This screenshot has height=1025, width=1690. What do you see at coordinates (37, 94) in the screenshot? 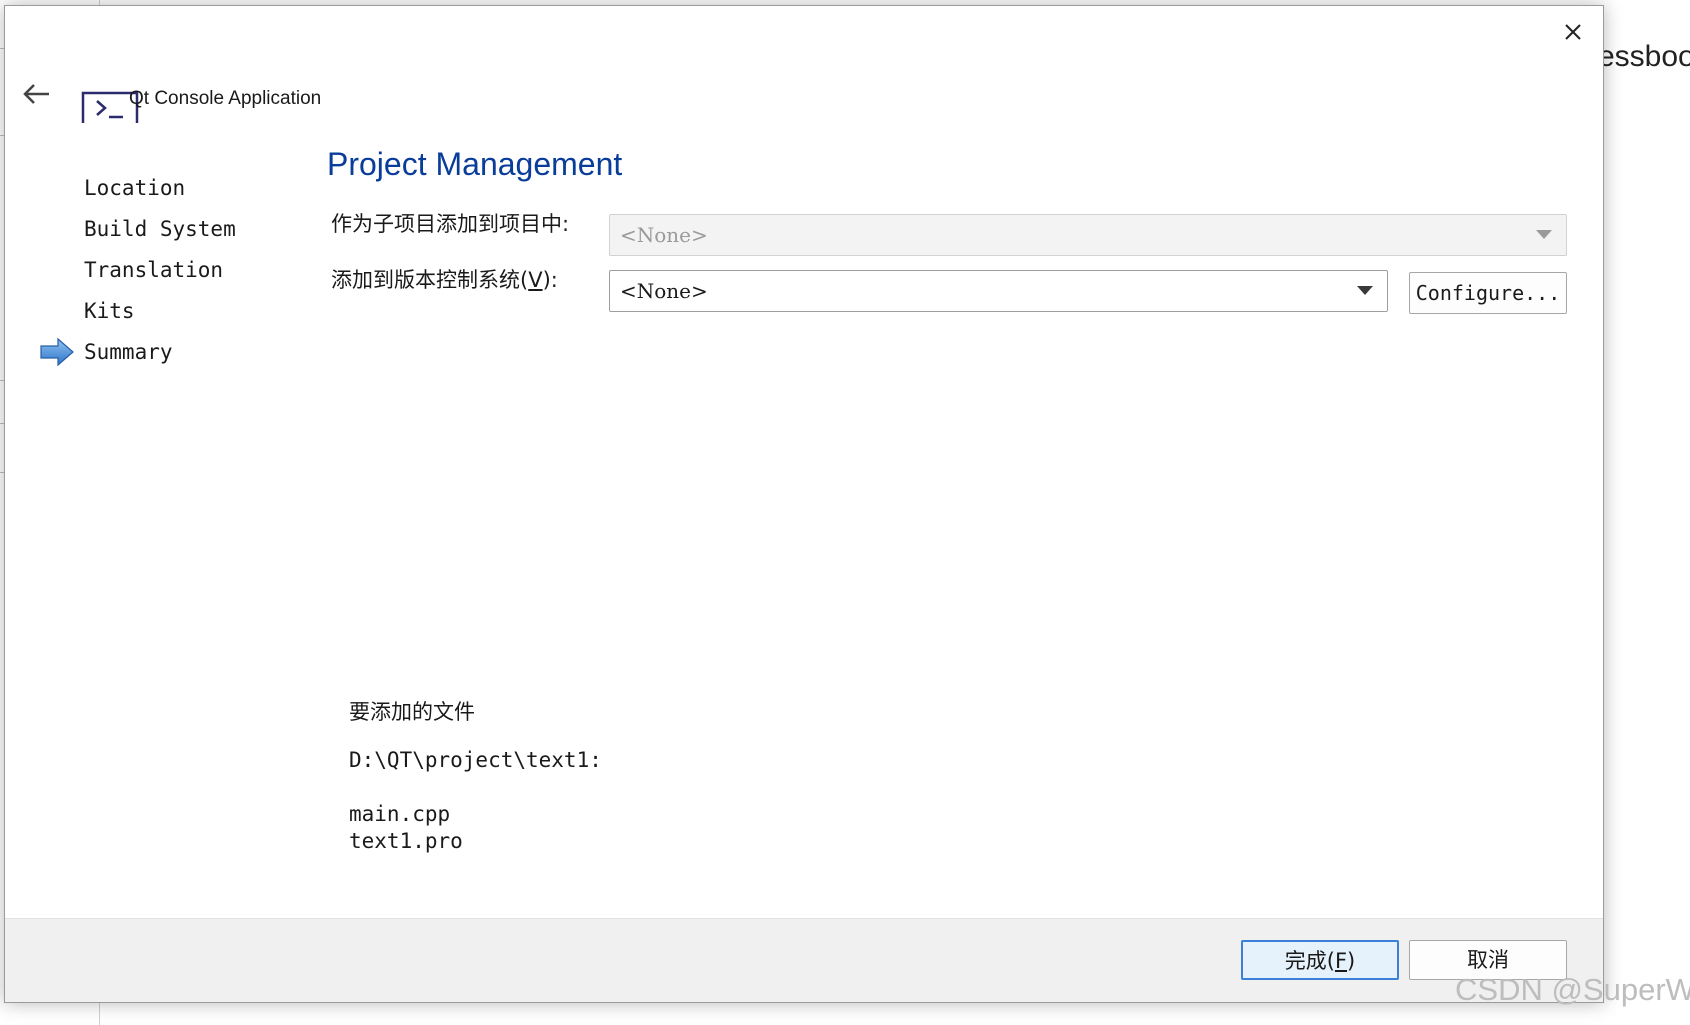
I see `back-arrow-icon` at bounding box center [37, 94].